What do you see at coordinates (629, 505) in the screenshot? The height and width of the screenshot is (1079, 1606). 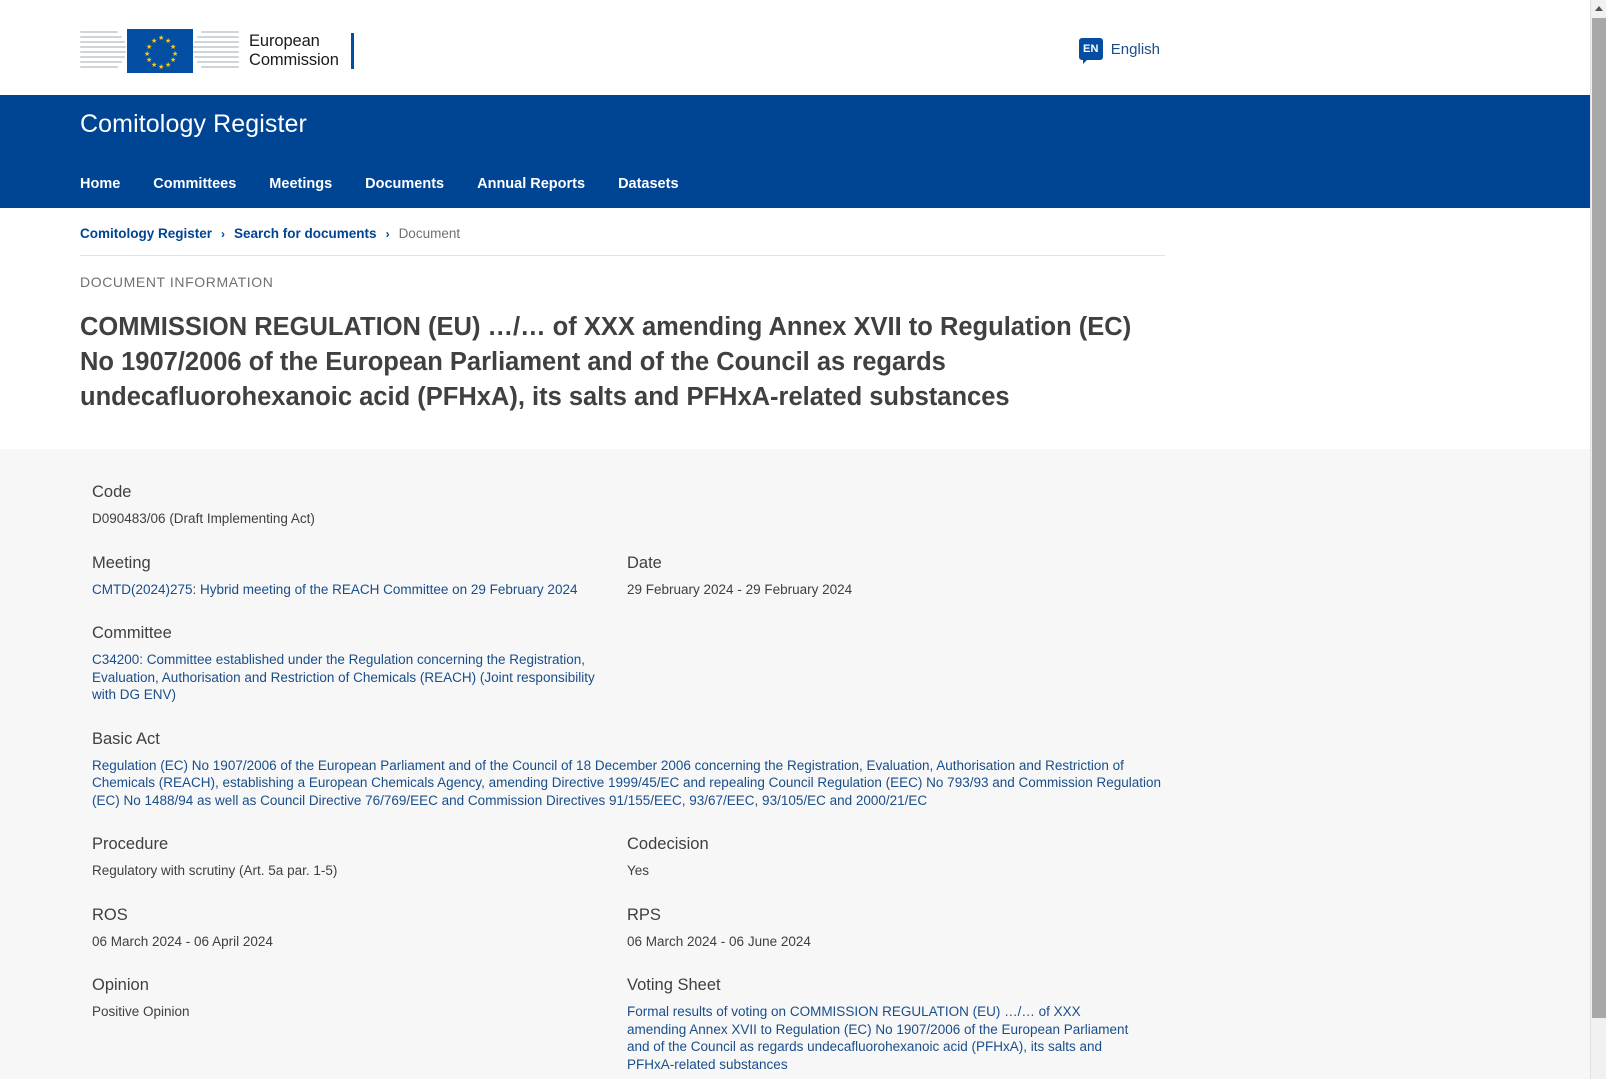 I see `field-code: Code D090483/06 (Draft Implementing Act)` at bounding box center [629, 505].